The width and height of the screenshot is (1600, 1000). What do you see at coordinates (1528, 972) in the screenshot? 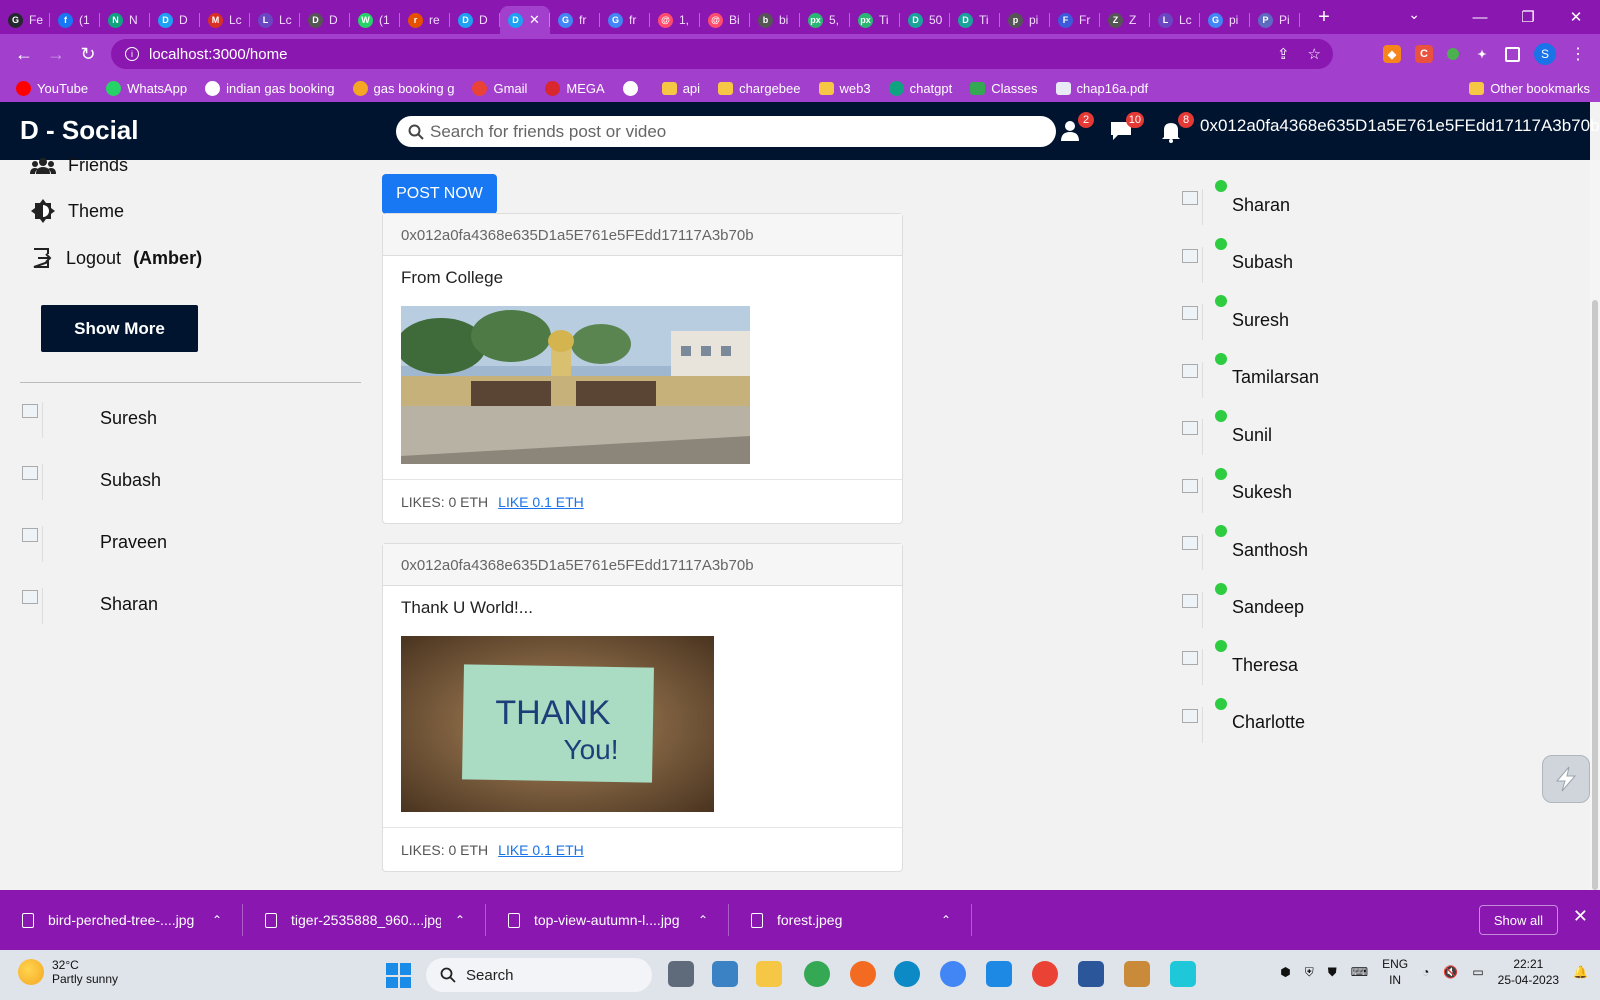
I see `clock: 22:21 25-04-2023` at bounding box center [1528, 972].